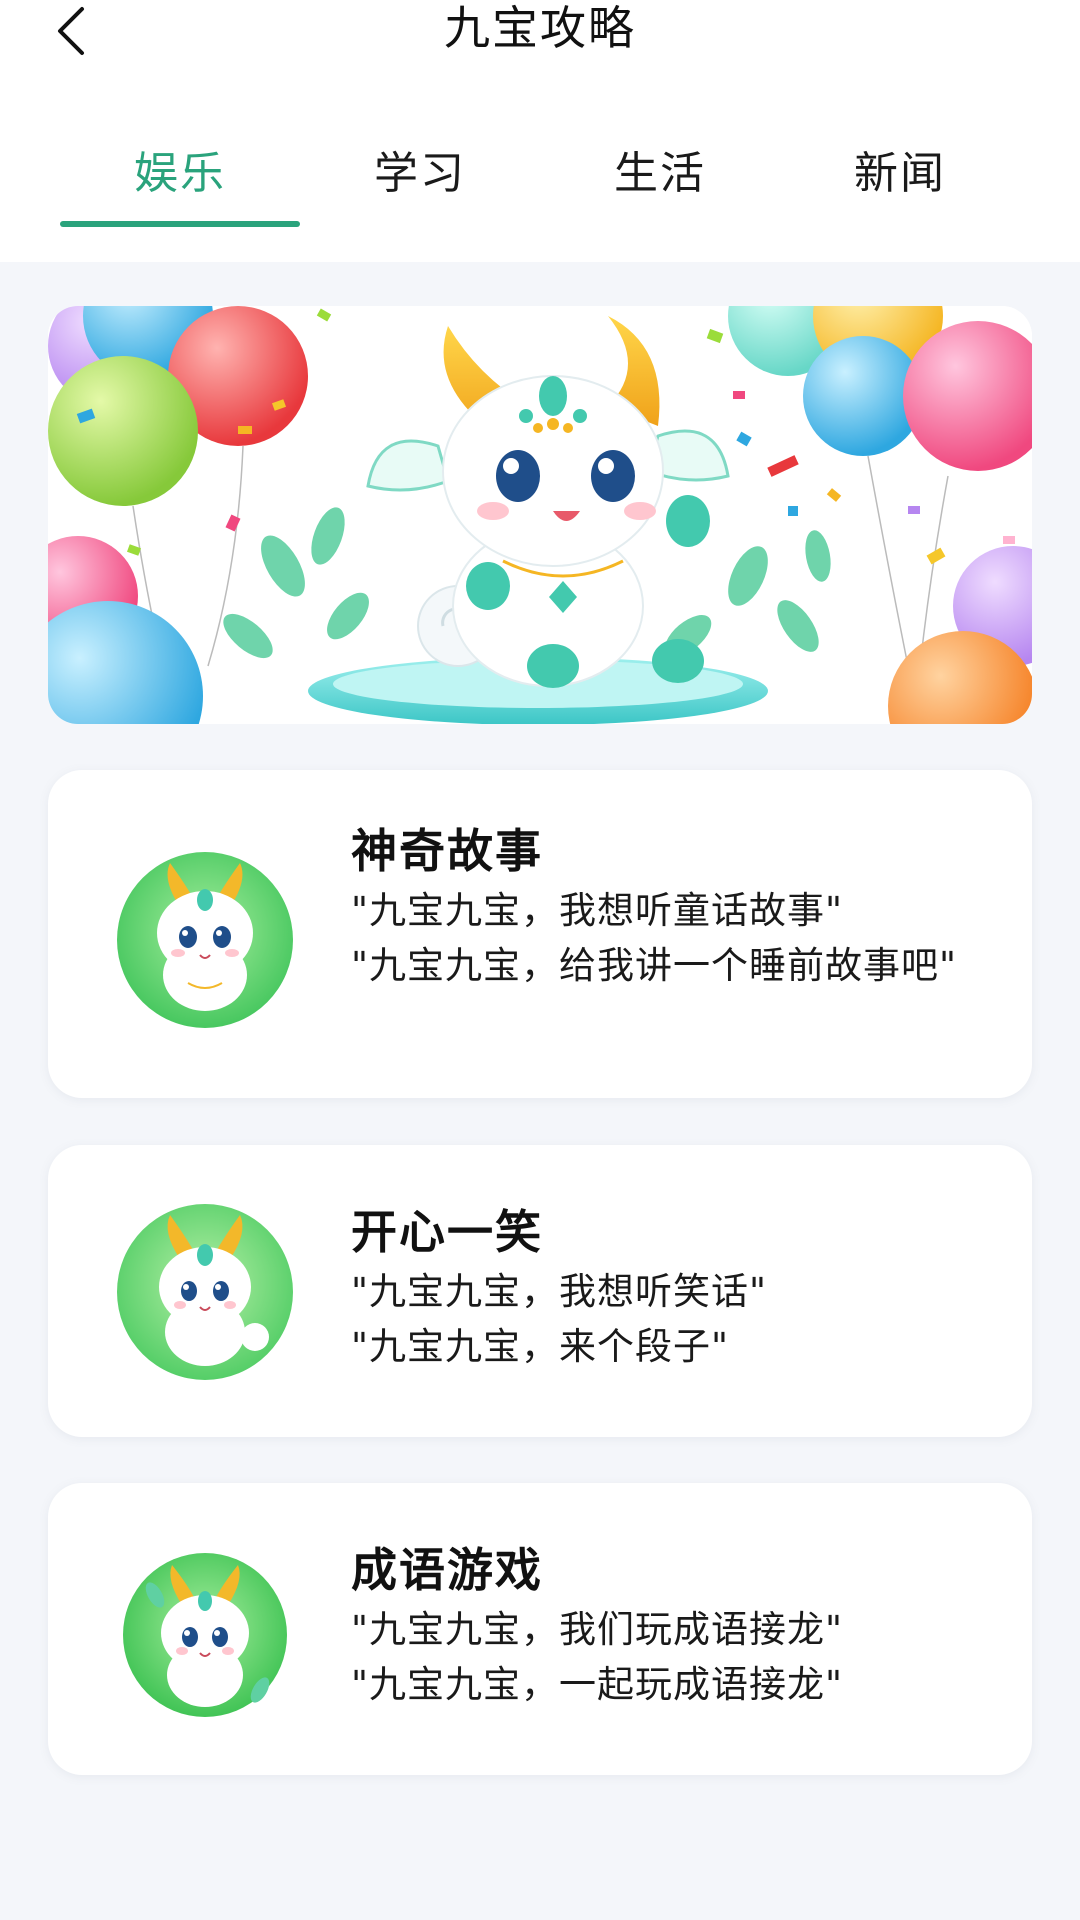 The image size is (1080, 1920). What do you see at coordinates (447, 1570) in the screenshot?
I see `card-title: 成语游戏` at bounding box center [447, 1570].